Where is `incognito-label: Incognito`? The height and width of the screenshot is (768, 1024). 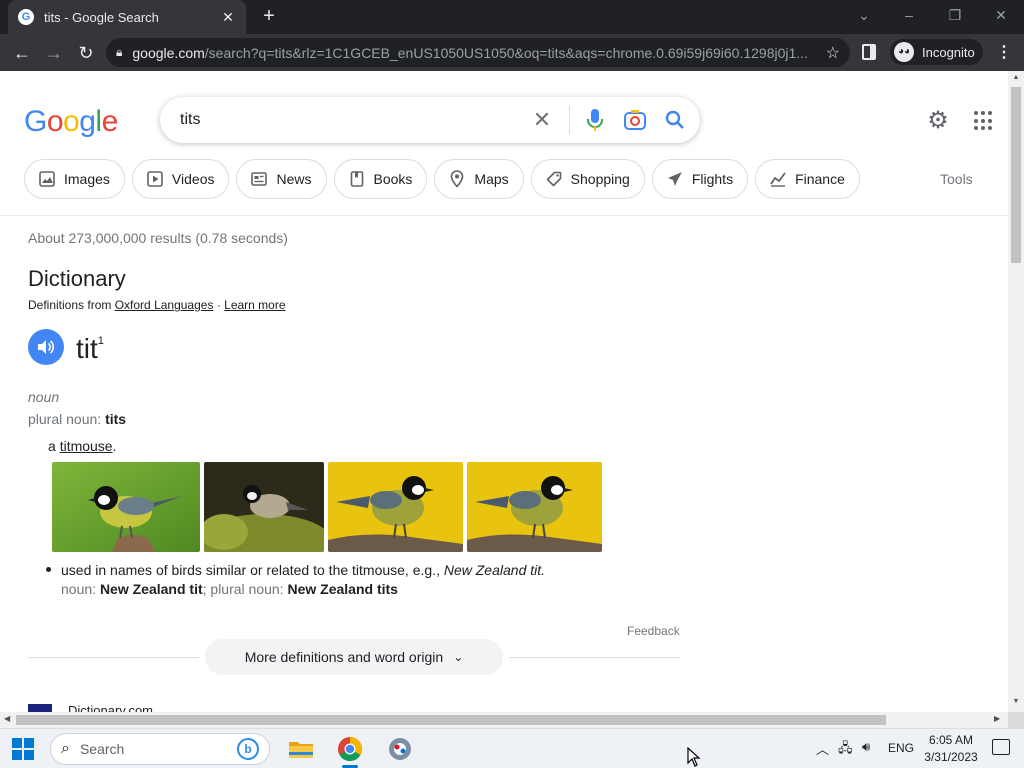
incognito-label: Incognito is located at coordinates (948, 52).